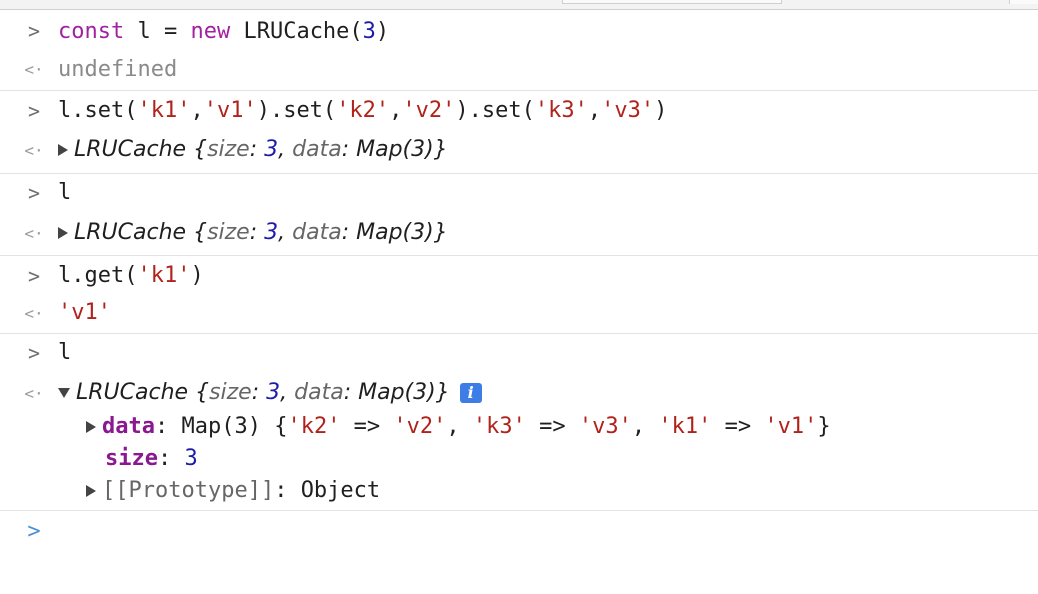 The height and width of the screenshot is (594, 1038). I want to click on object-preview-expanded: LRUCache {size: 3, data: Map(3)} i, so click(270, 393).